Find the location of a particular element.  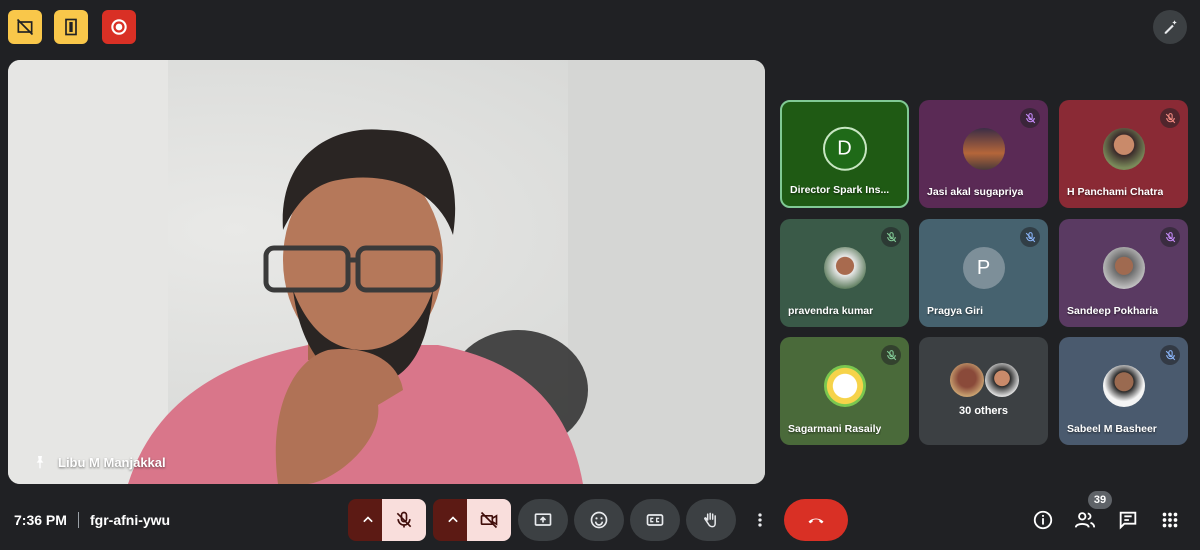

camera-toggle-button is located at coordinates (489, 520).